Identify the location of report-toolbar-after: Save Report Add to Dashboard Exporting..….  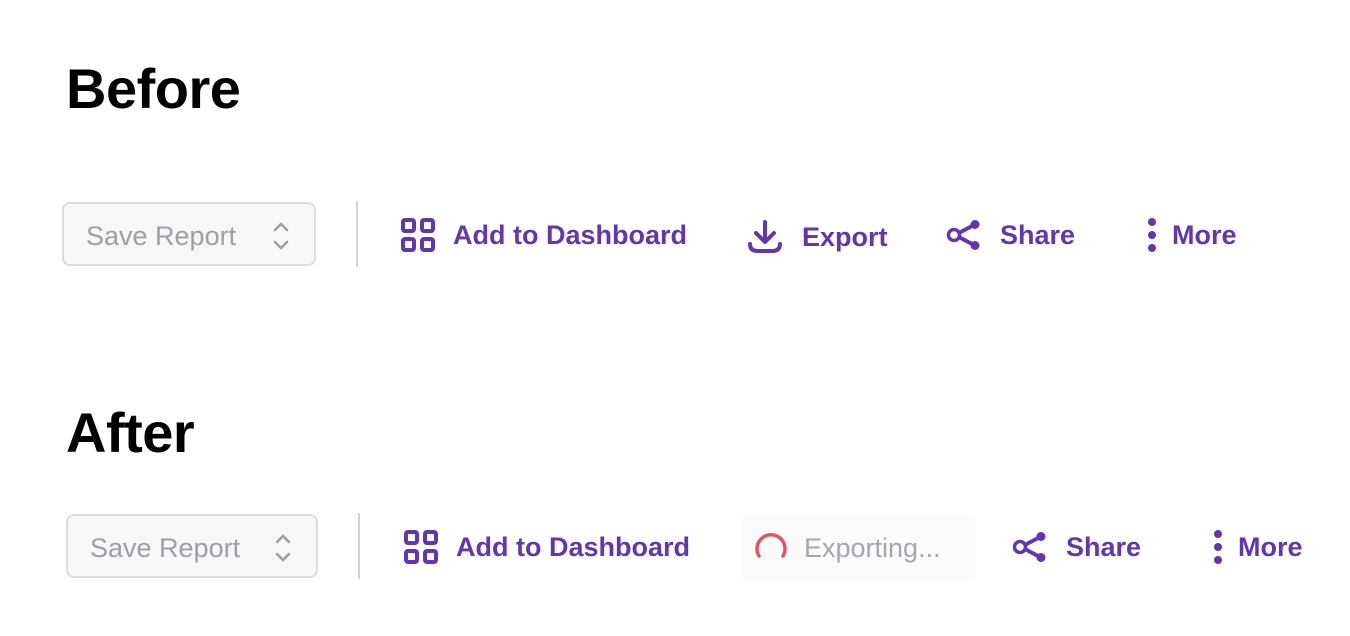
(651, 548).